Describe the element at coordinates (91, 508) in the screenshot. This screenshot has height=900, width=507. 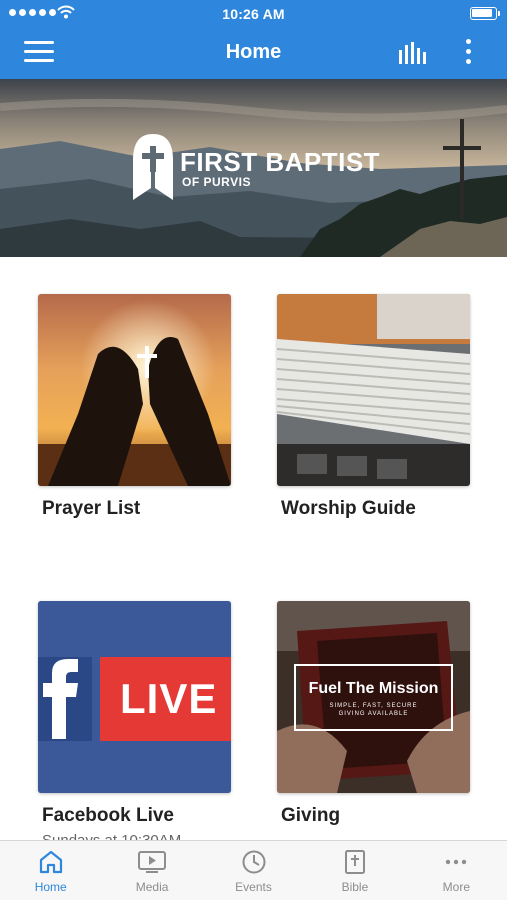
I see `tile-label: Prayer List` at that location.